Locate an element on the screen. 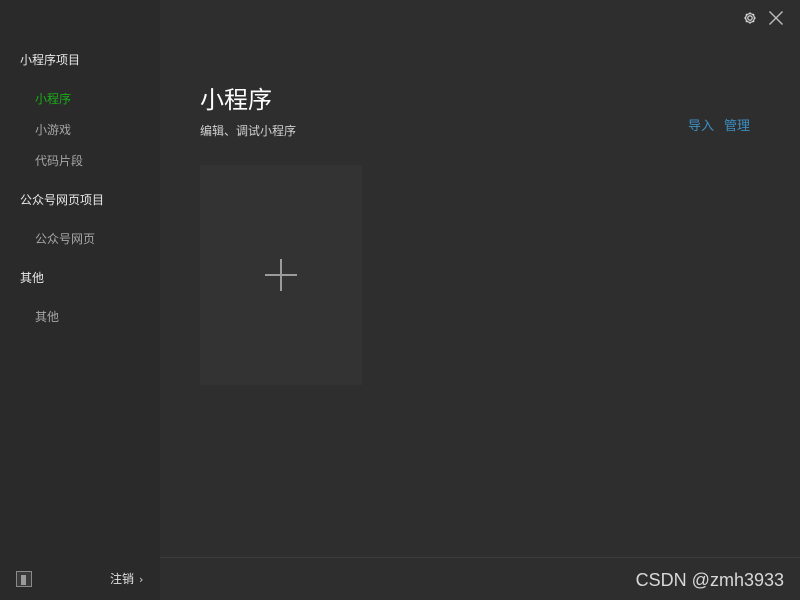 The width and height of the screenshot is (800, 600). sidebar-footer: 注销 › is located at coordinates (80, 579).